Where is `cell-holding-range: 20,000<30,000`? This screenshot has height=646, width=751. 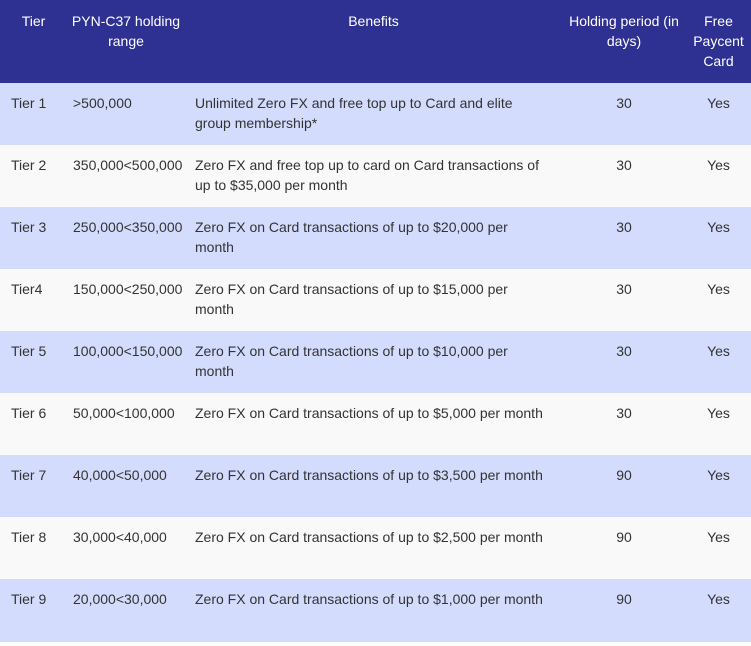
cell-holding-range: 20,000<30,000 is located at coordinates (120, 599).